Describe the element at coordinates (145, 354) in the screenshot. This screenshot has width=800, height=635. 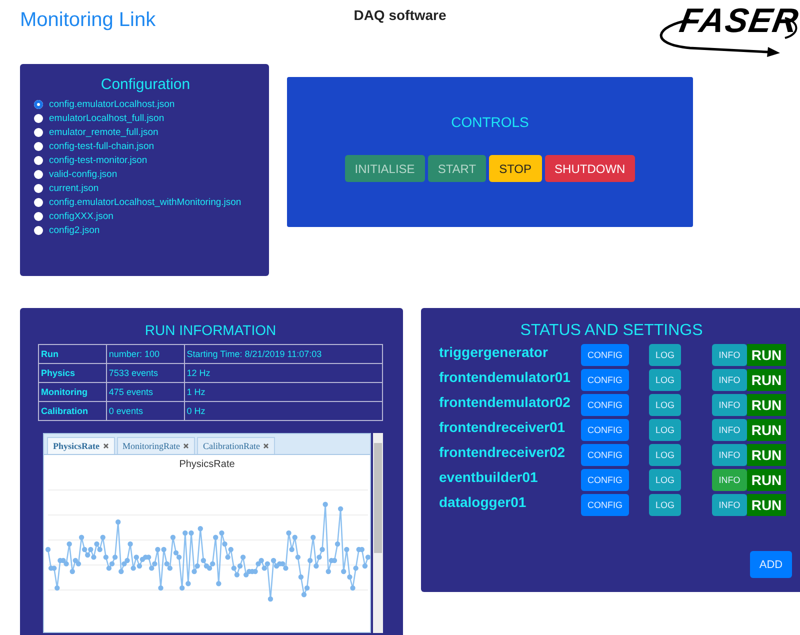
I see `table-cell: number: 100` at that location.